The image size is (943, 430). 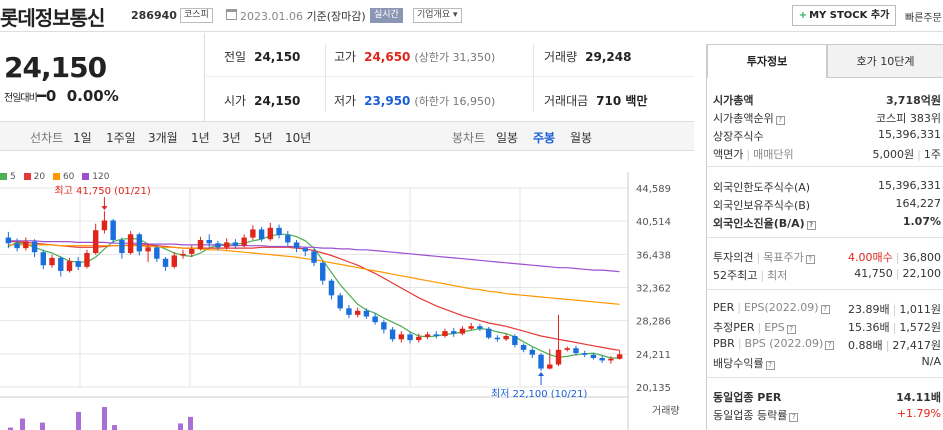 I want to click on period-bar: 선차트 1일 1주일 3개월 1년 3년 5년 10년 봉차트 일봉 주봉 월봉, so click(x=347, y=136).